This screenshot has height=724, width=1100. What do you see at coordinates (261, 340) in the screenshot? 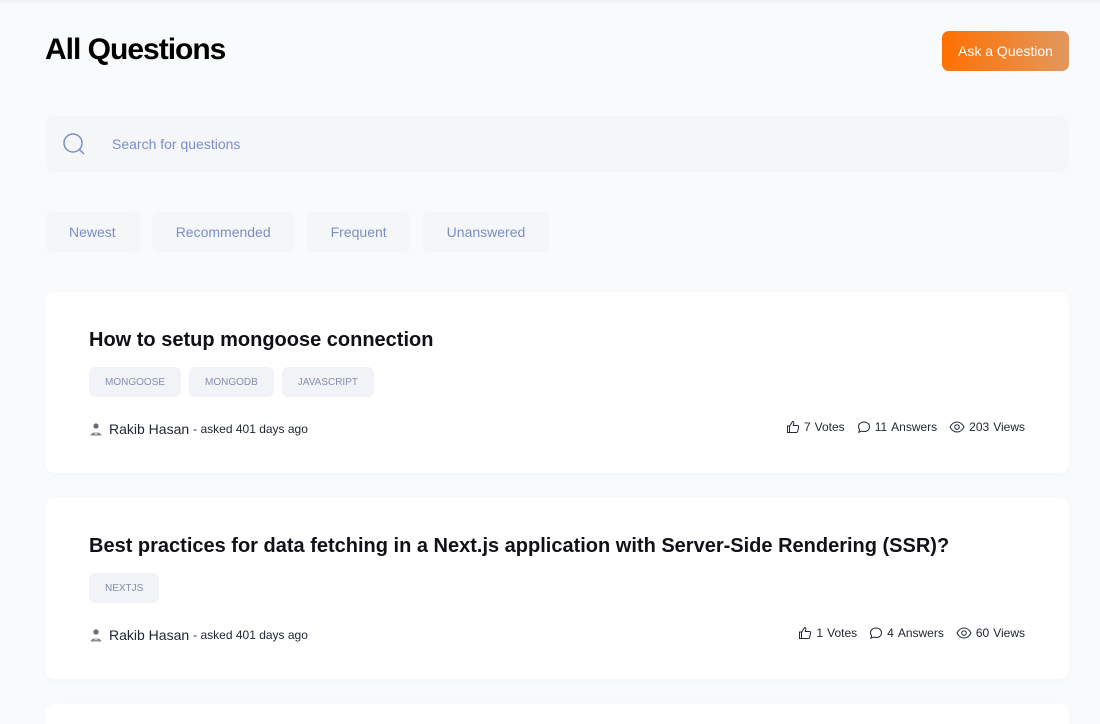
I see `question-title: How to setup mongoose connection` at bounding box center [261, 340].